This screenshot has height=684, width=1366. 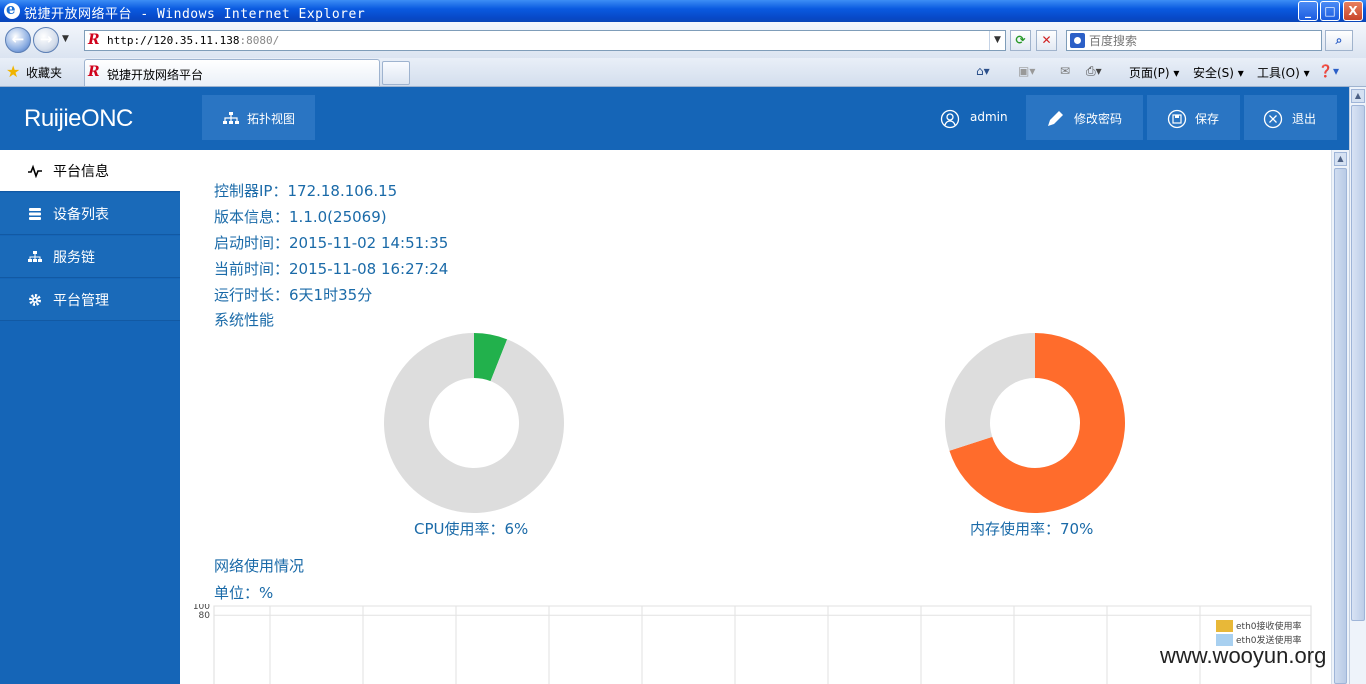 What do you see at coordinates (1339, 40) in the screenshot?
I see `search-button: ⌕` at bounding box center [1339, 40].